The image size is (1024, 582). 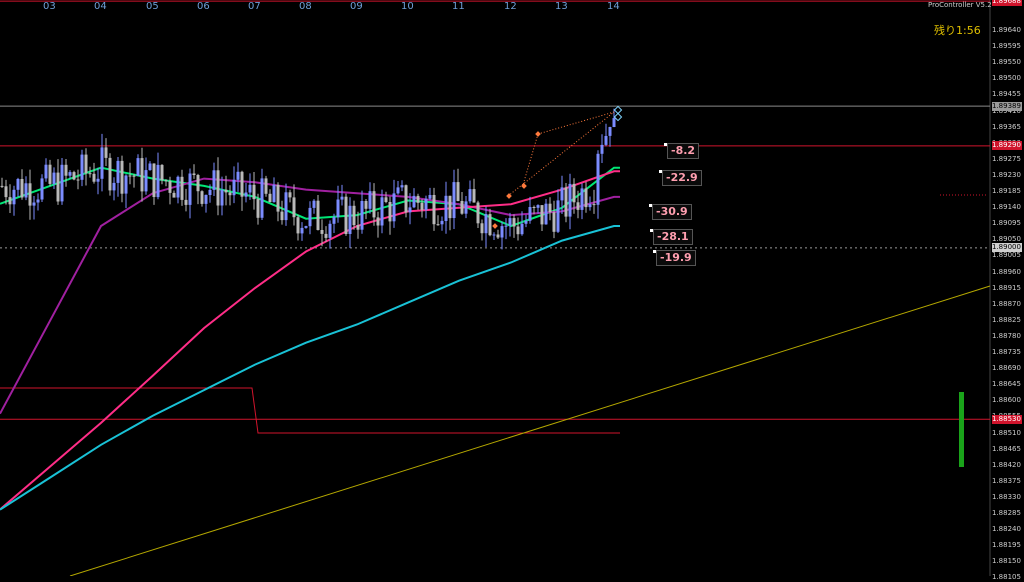 I want to click on price-tick: 1.88780, so click(x=1006, y=335).